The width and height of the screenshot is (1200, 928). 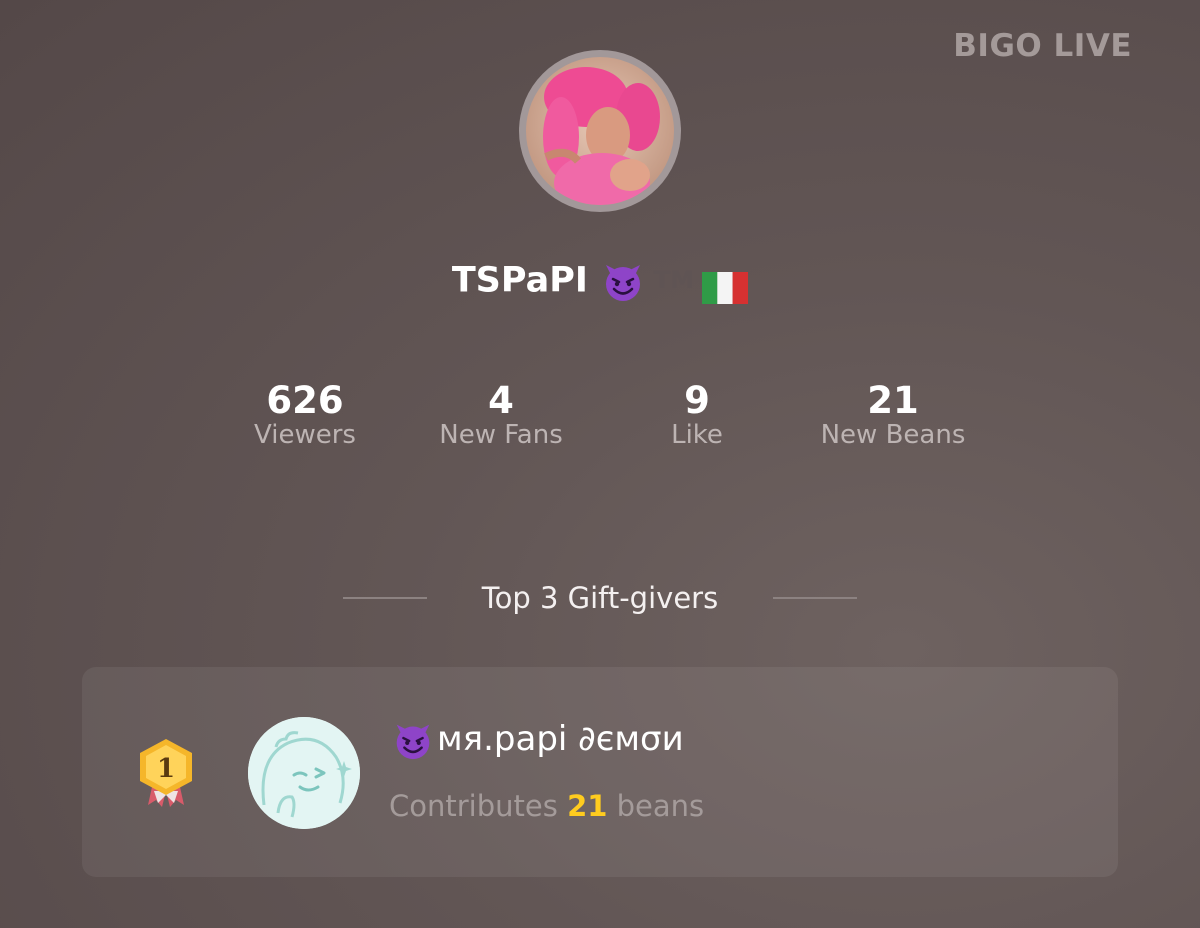 I want to click on giver-name: мя.papi ∂ємσи, so click(x=560, y=739).